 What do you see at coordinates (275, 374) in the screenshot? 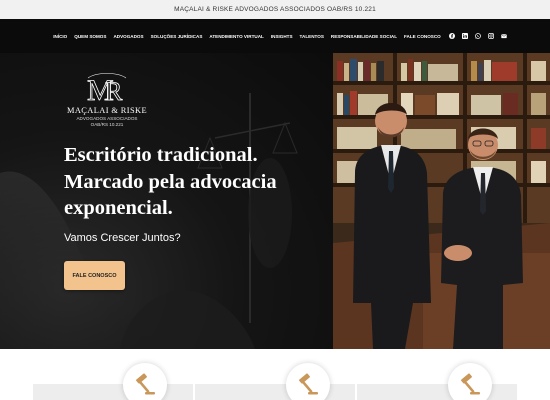
I see `services-section` at bounding box center [275, 374].